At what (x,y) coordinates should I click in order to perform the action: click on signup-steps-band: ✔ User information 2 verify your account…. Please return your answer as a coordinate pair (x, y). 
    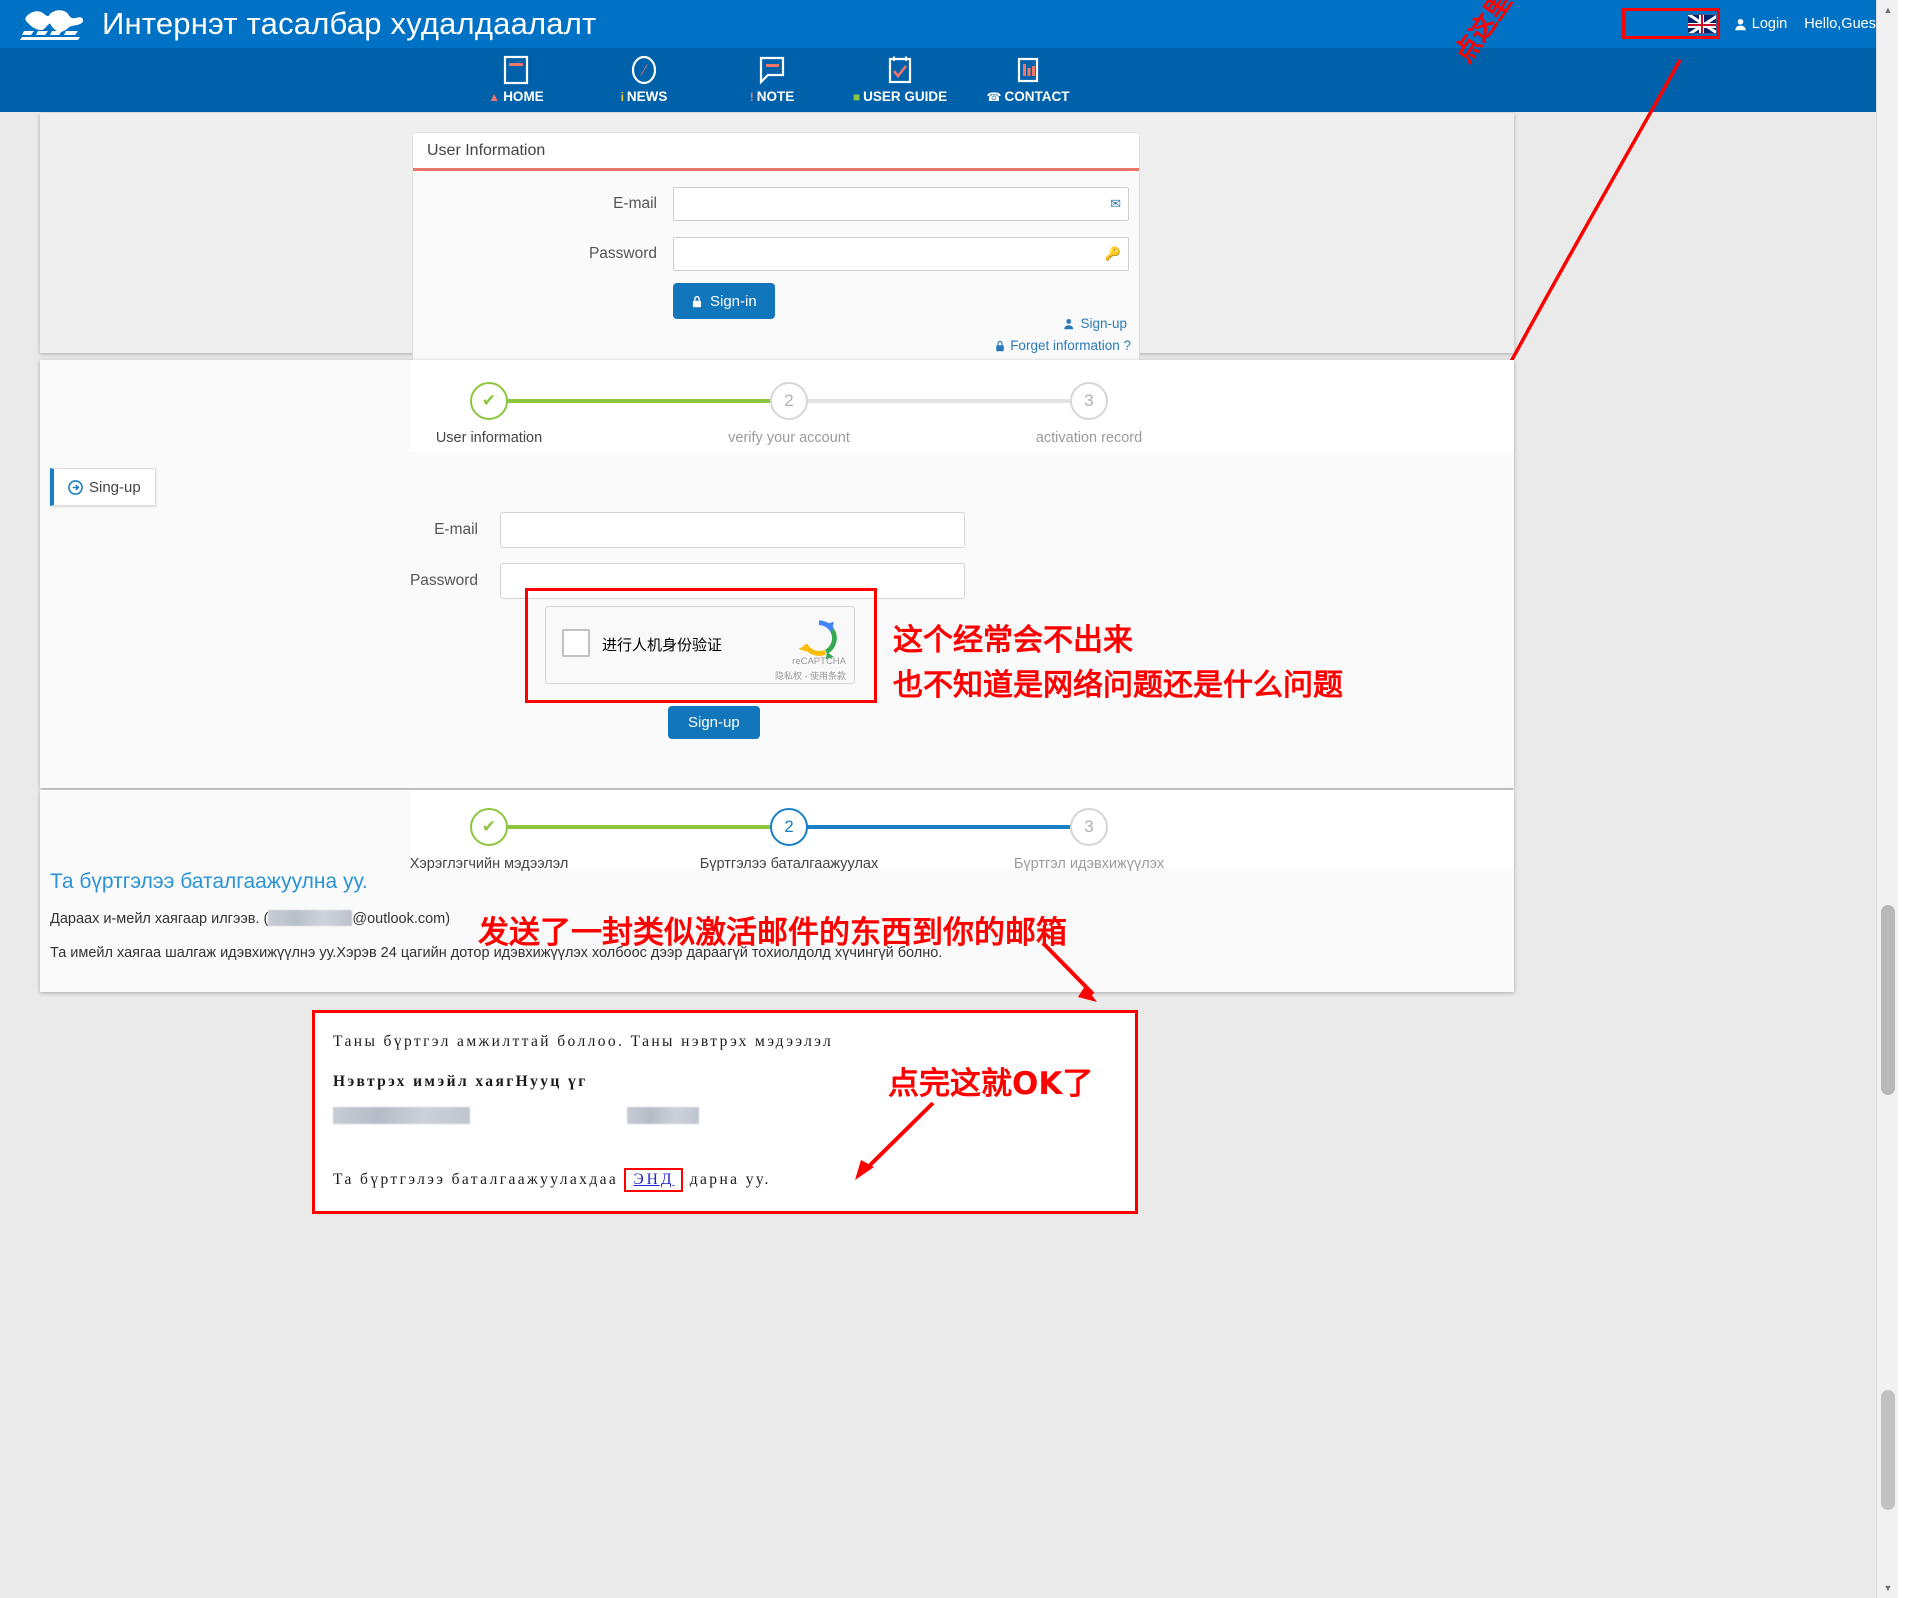
    Looking at the image, I should click on (962, 406).